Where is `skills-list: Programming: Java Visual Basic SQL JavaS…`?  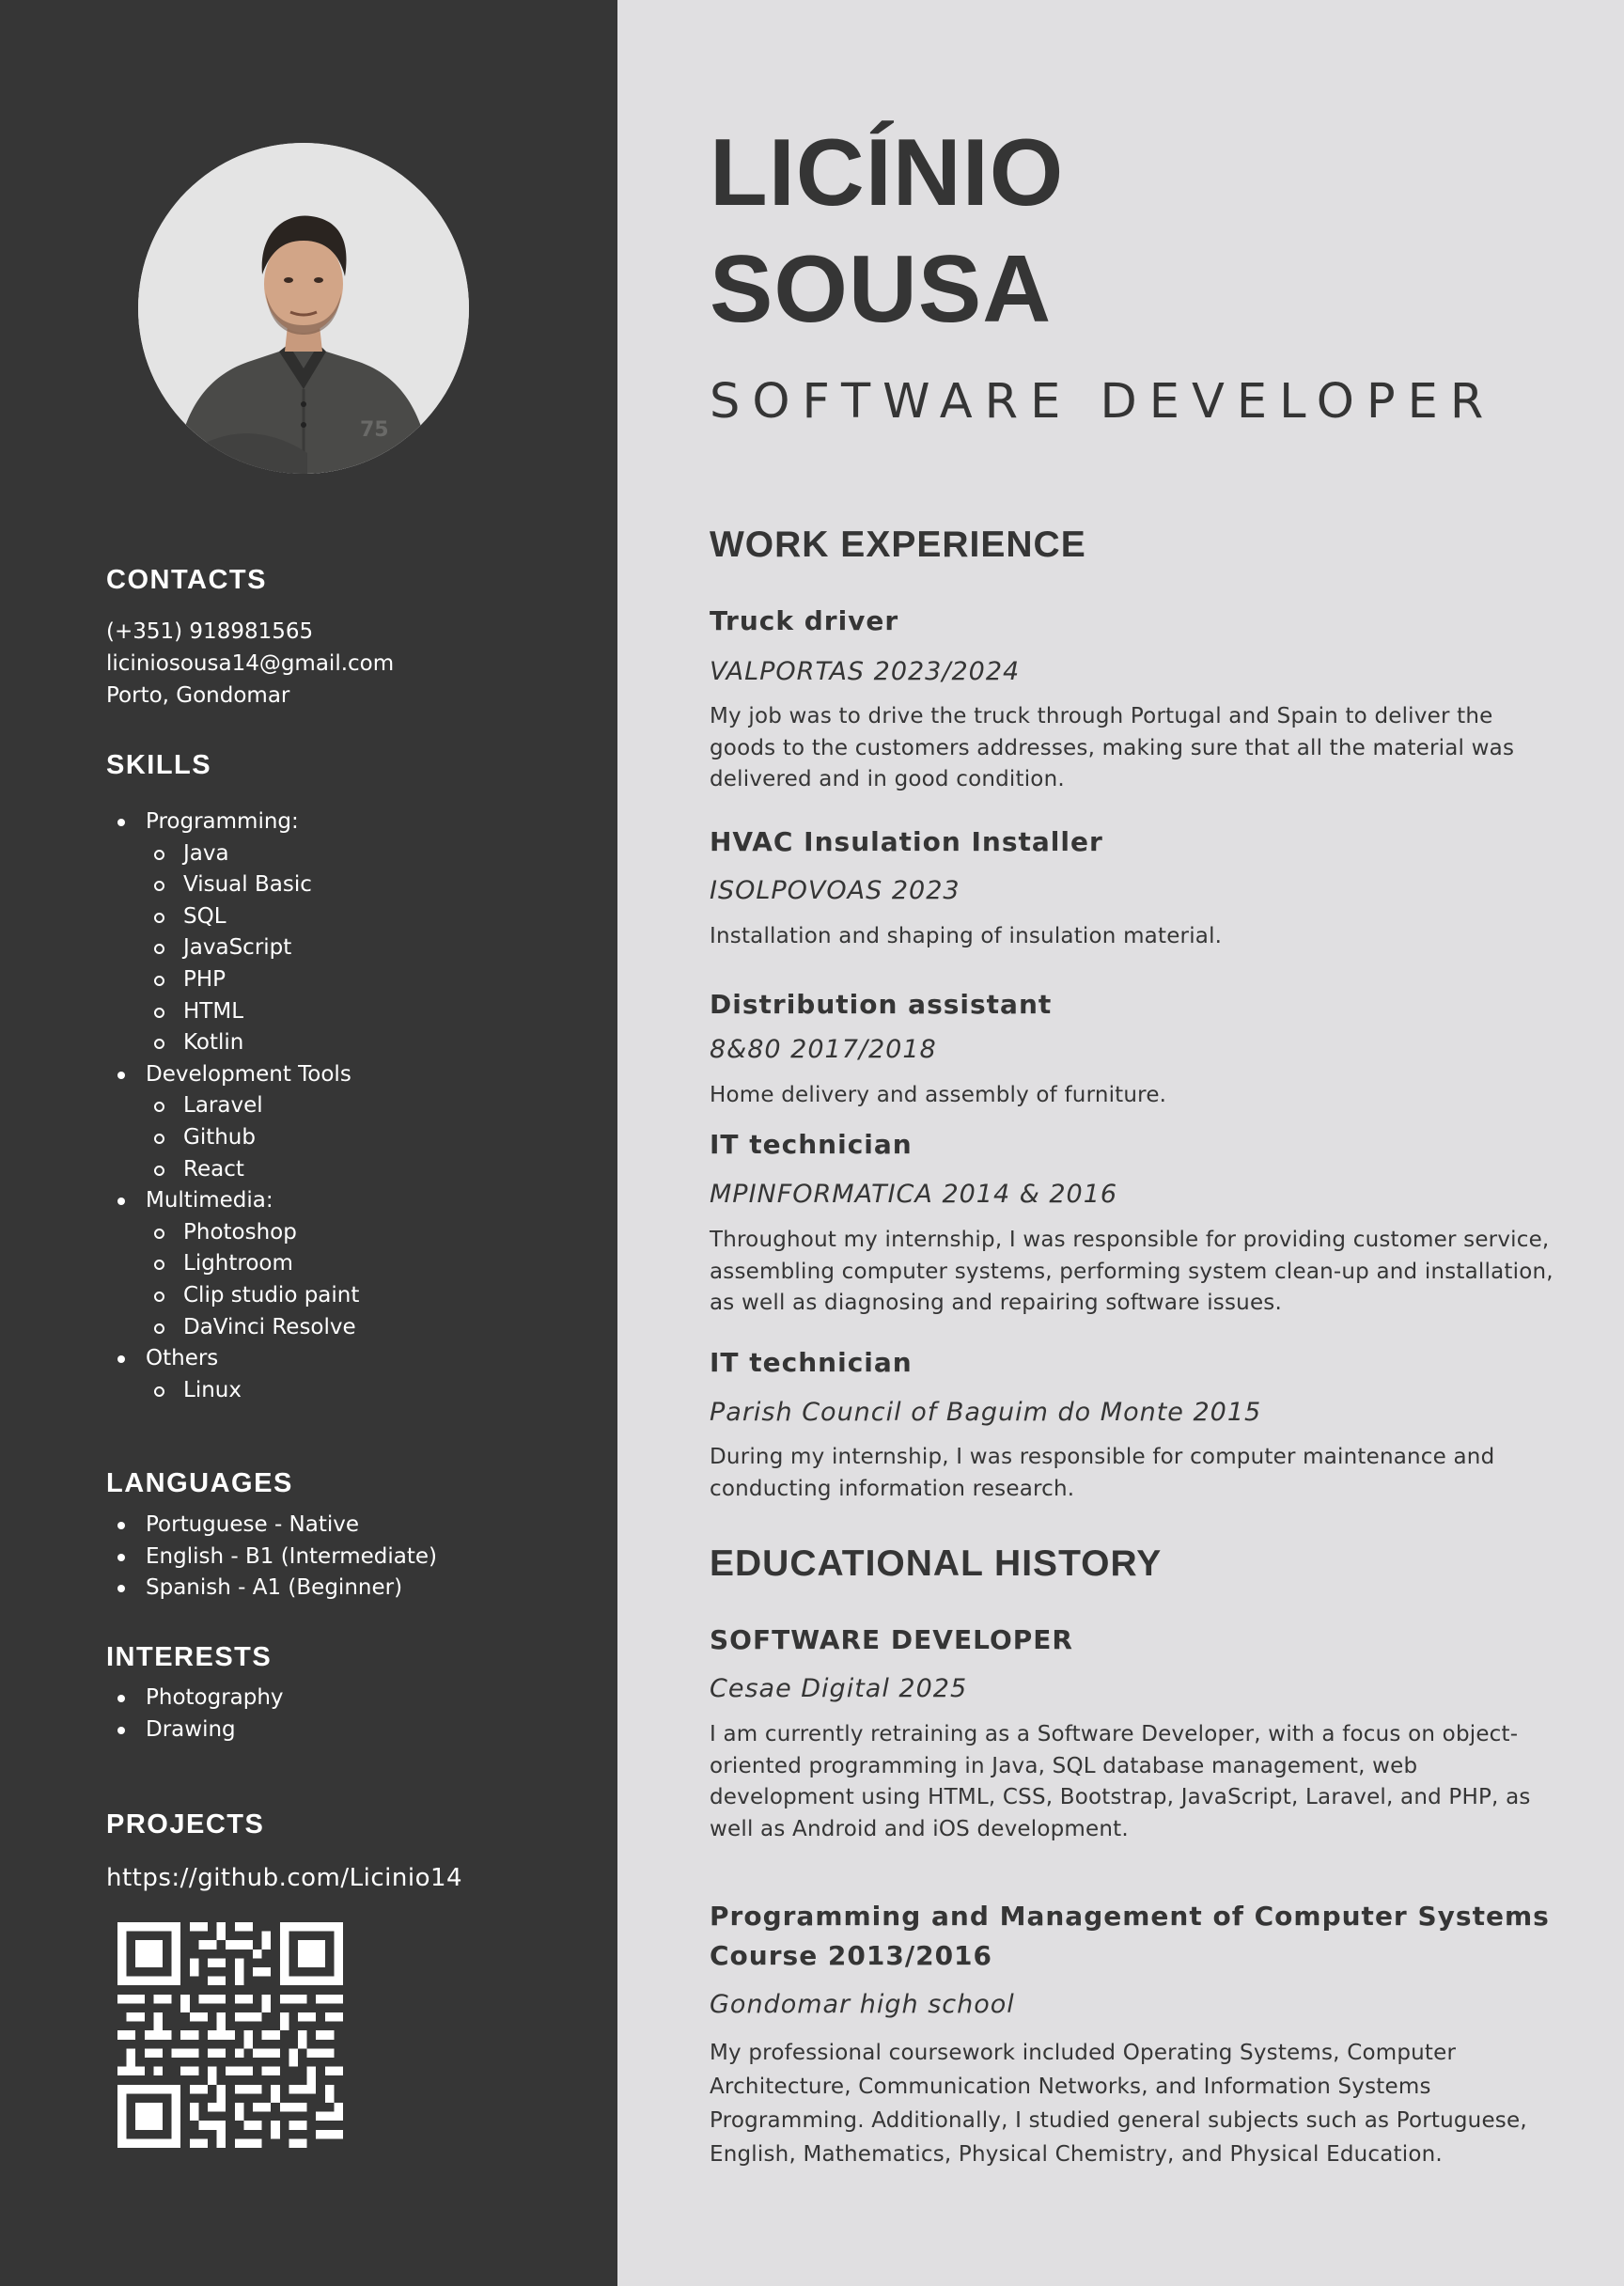
skills-list: Programming: Java Visual Basic SQL JavaS… is located at coordinates (232, 1106).